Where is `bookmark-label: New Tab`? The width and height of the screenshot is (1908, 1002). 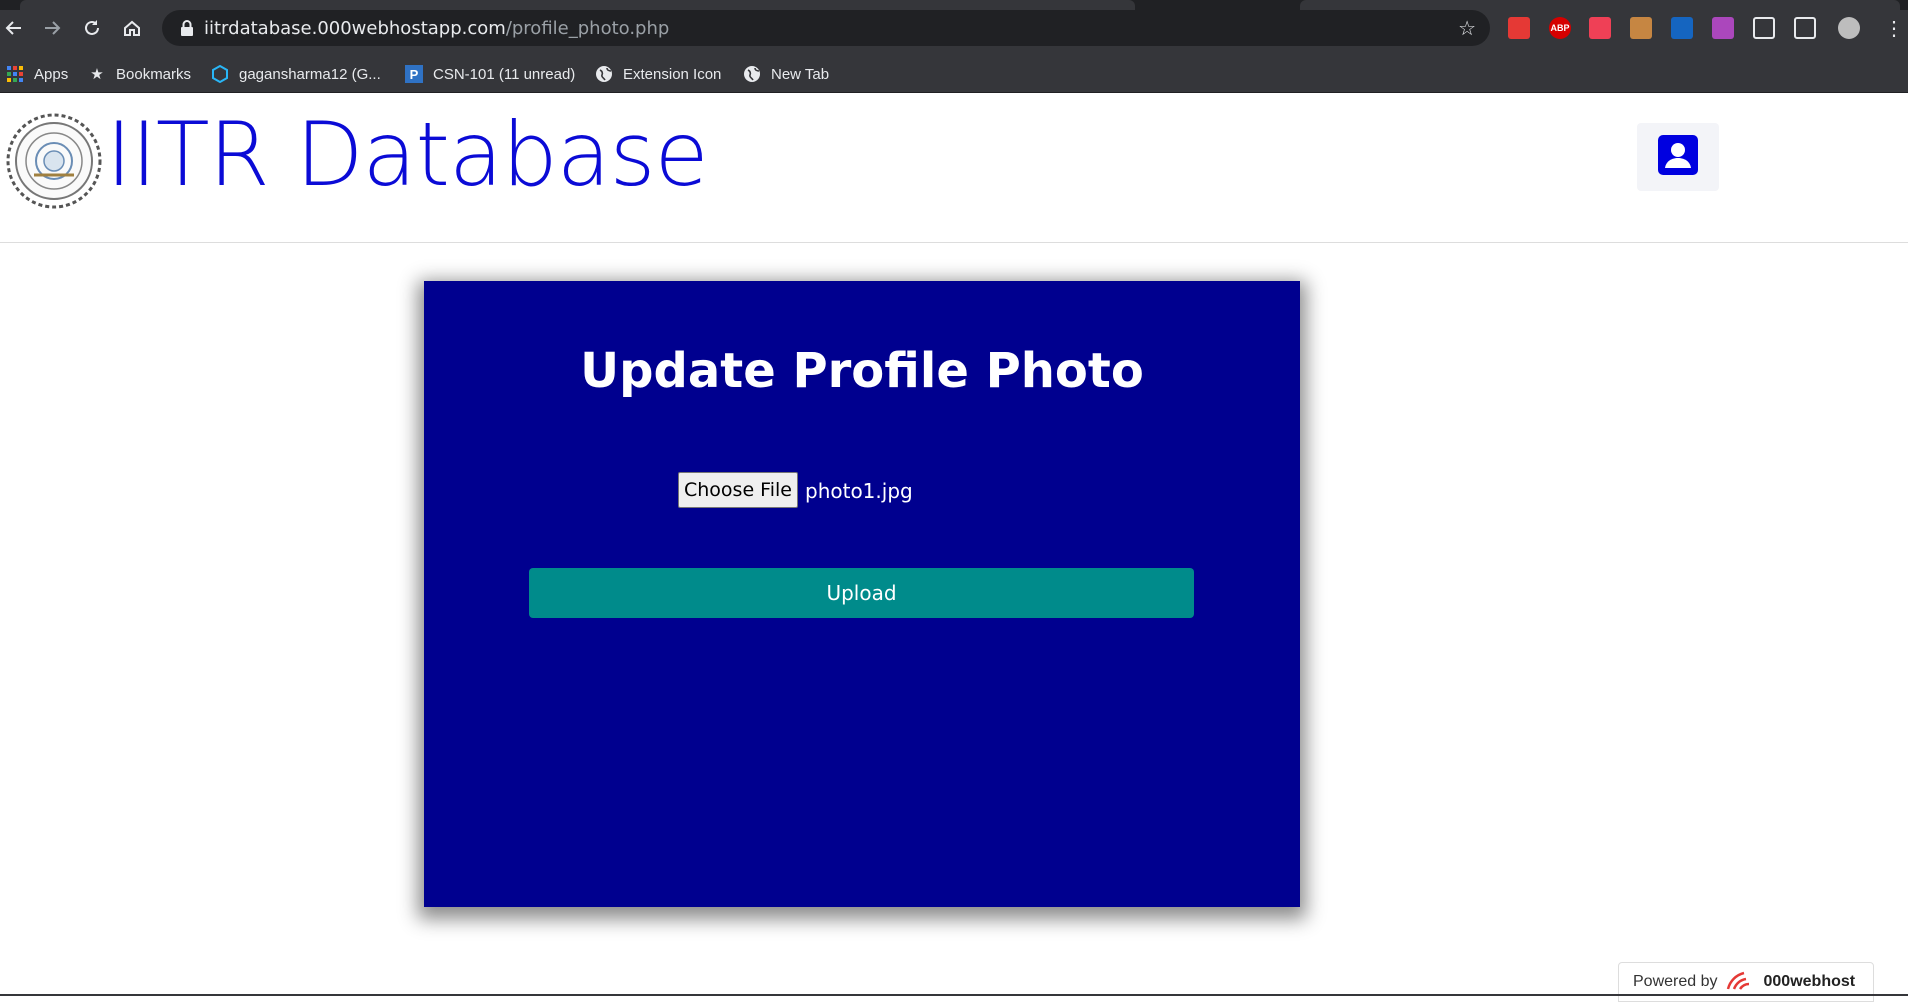
bookmark-label: New Tab is located at coordinates (800, 74).